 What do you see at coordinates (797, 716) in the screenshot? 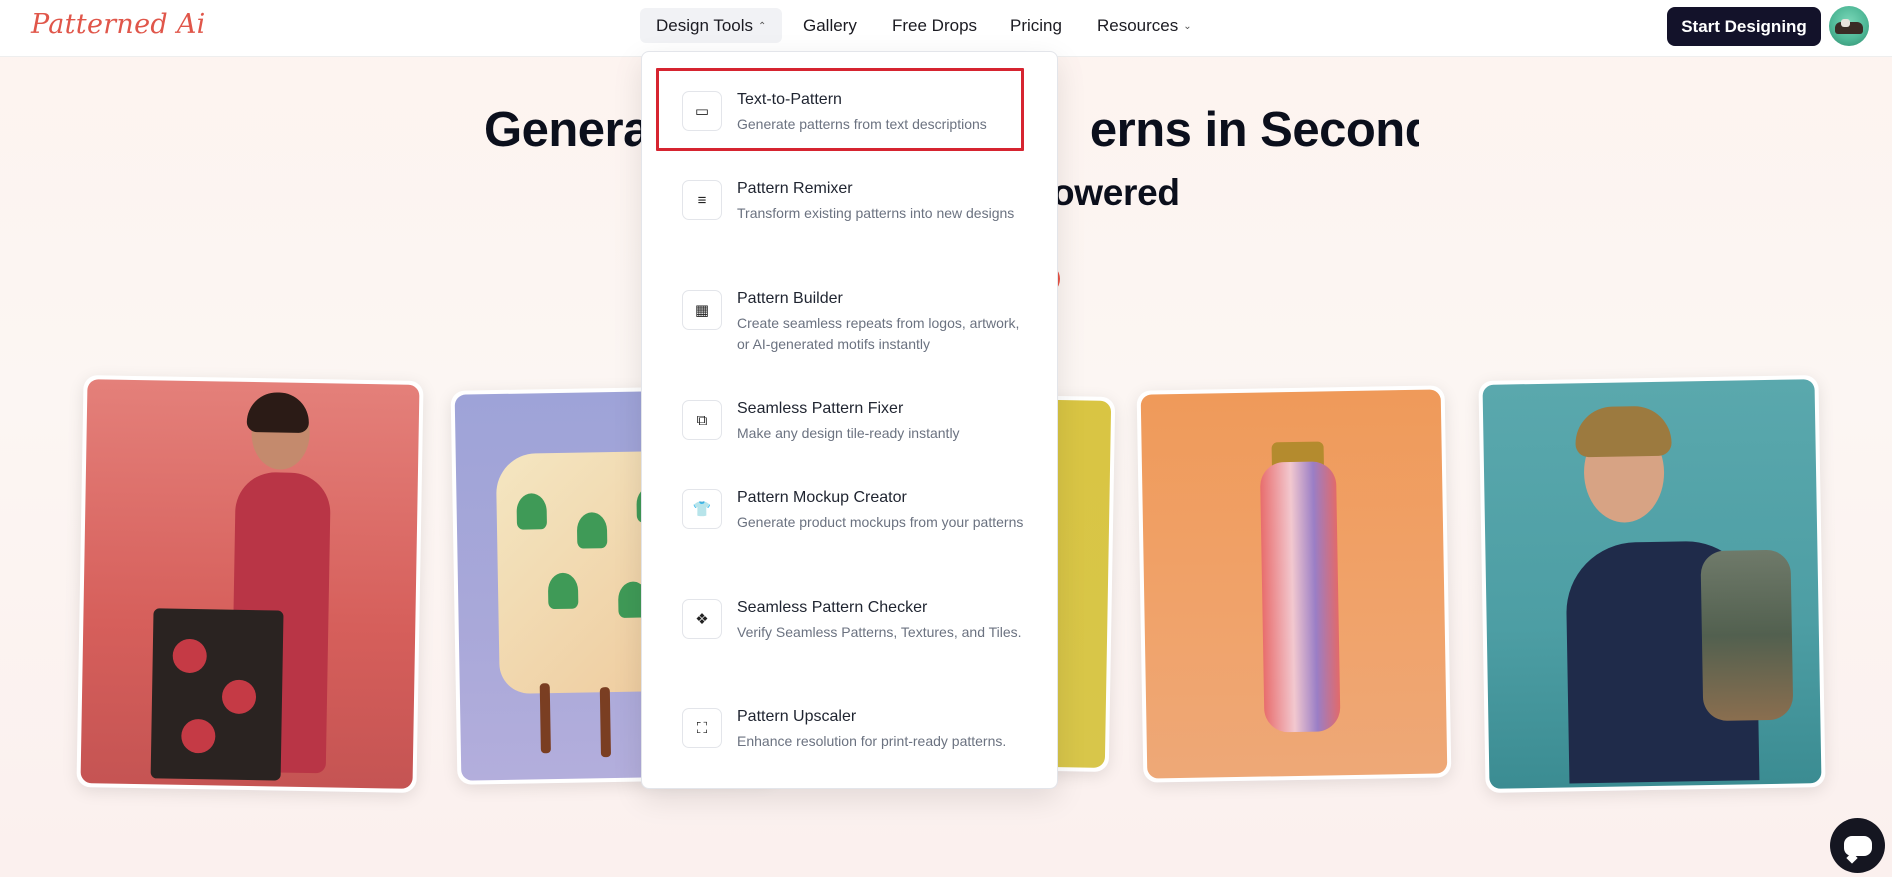
I see `menu-item-title: Pattern Upscaler` at bounding box center [797, 716].